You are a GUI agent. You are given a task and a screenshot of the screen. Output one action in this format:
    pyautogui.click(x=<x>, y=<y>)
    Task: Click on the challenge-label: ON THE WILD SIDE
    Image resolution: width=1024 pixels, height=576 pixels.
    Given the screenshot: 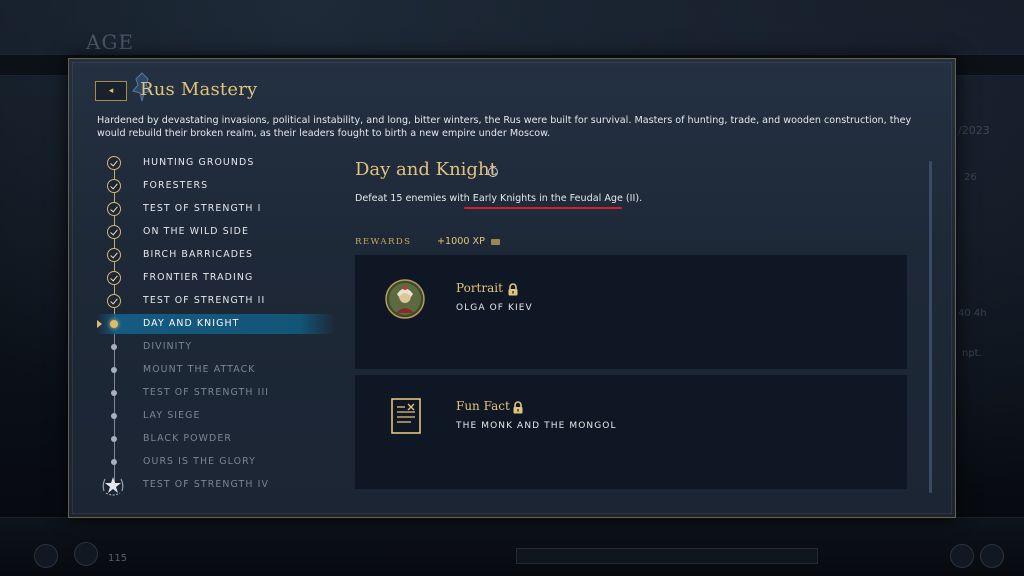 What is the action you would take?
    pyautogui.click(x=196, y=231)
    